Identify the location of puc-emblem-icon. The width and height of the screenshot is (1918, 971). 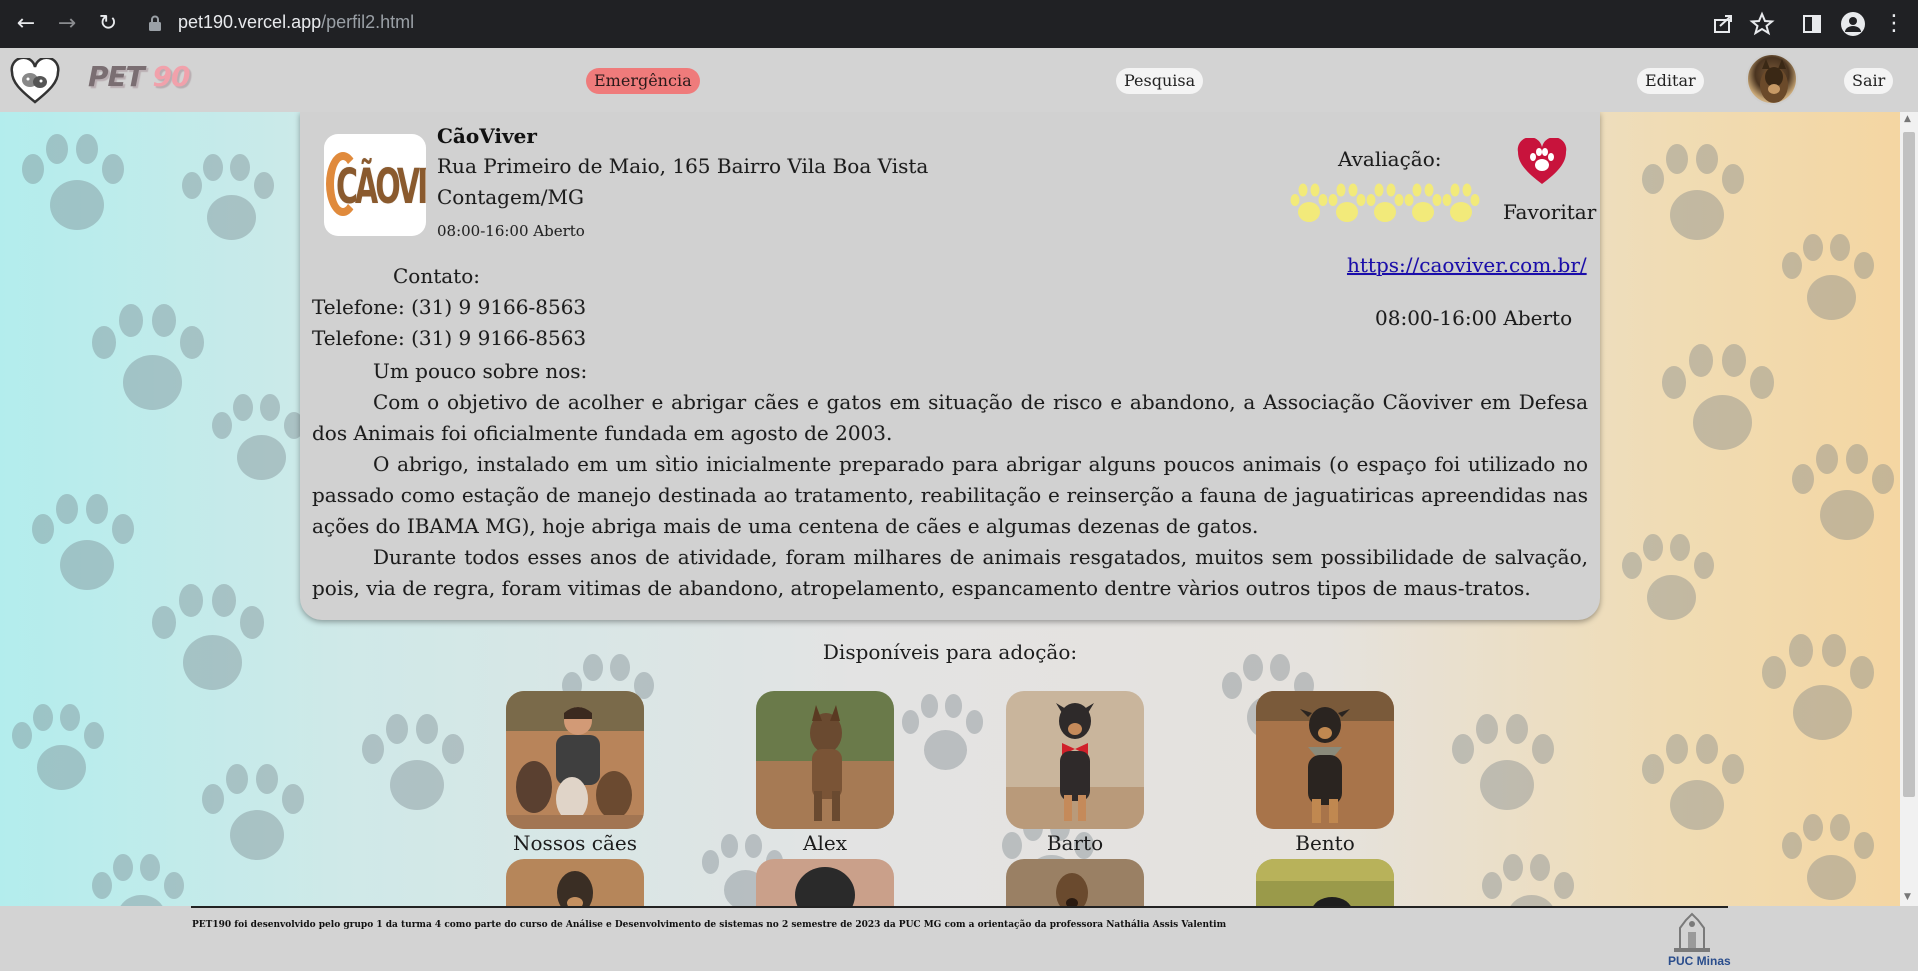
(1692, 932).